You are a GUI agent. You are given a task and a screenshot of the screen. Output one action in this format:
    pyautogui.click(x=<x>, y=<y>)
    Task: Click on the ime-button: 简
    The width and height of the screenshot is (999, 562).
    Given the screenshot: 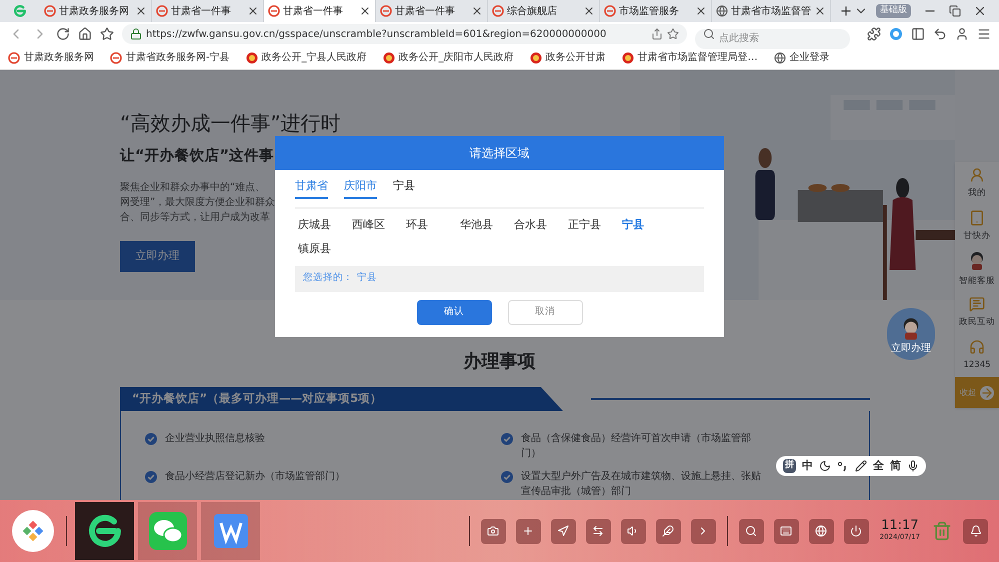 What is the action you would take?
    pyautogui.click(x=895, y=466)
    